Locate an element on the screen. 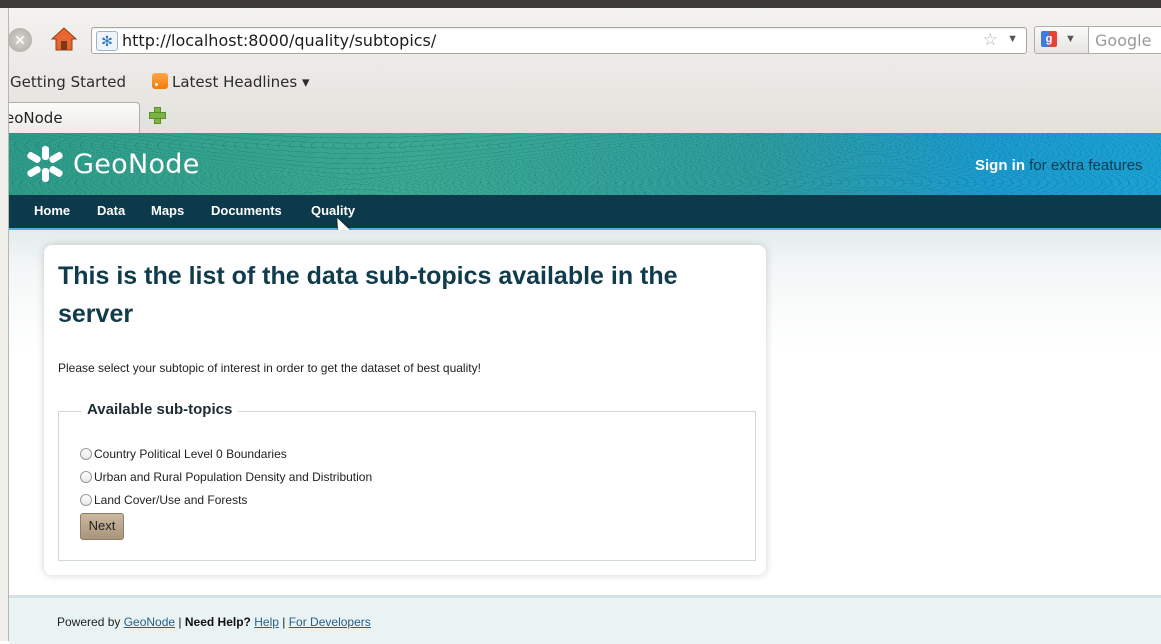  signin-area: Sign in for extra features is located at coordinates (1059, 165).